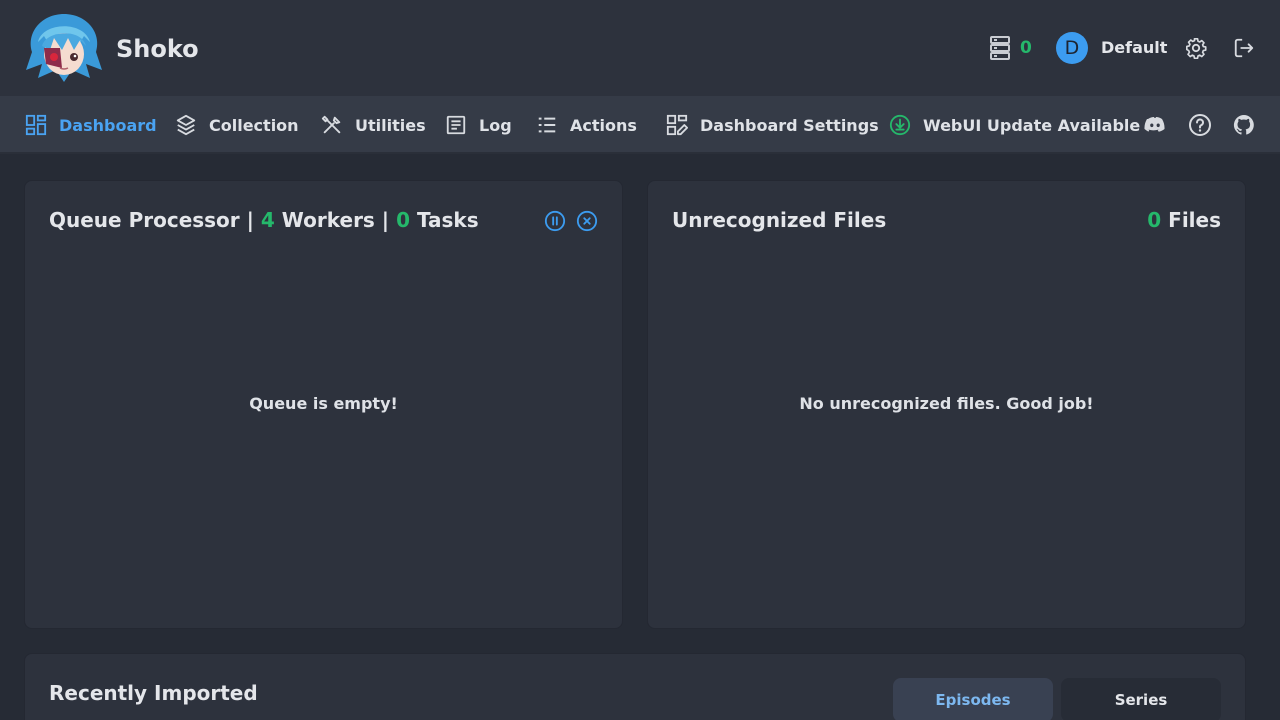  What do you see at coordinates (36, 125) in the screenshot?
I see `dashboard-icon` at bounding box center [36, 125].